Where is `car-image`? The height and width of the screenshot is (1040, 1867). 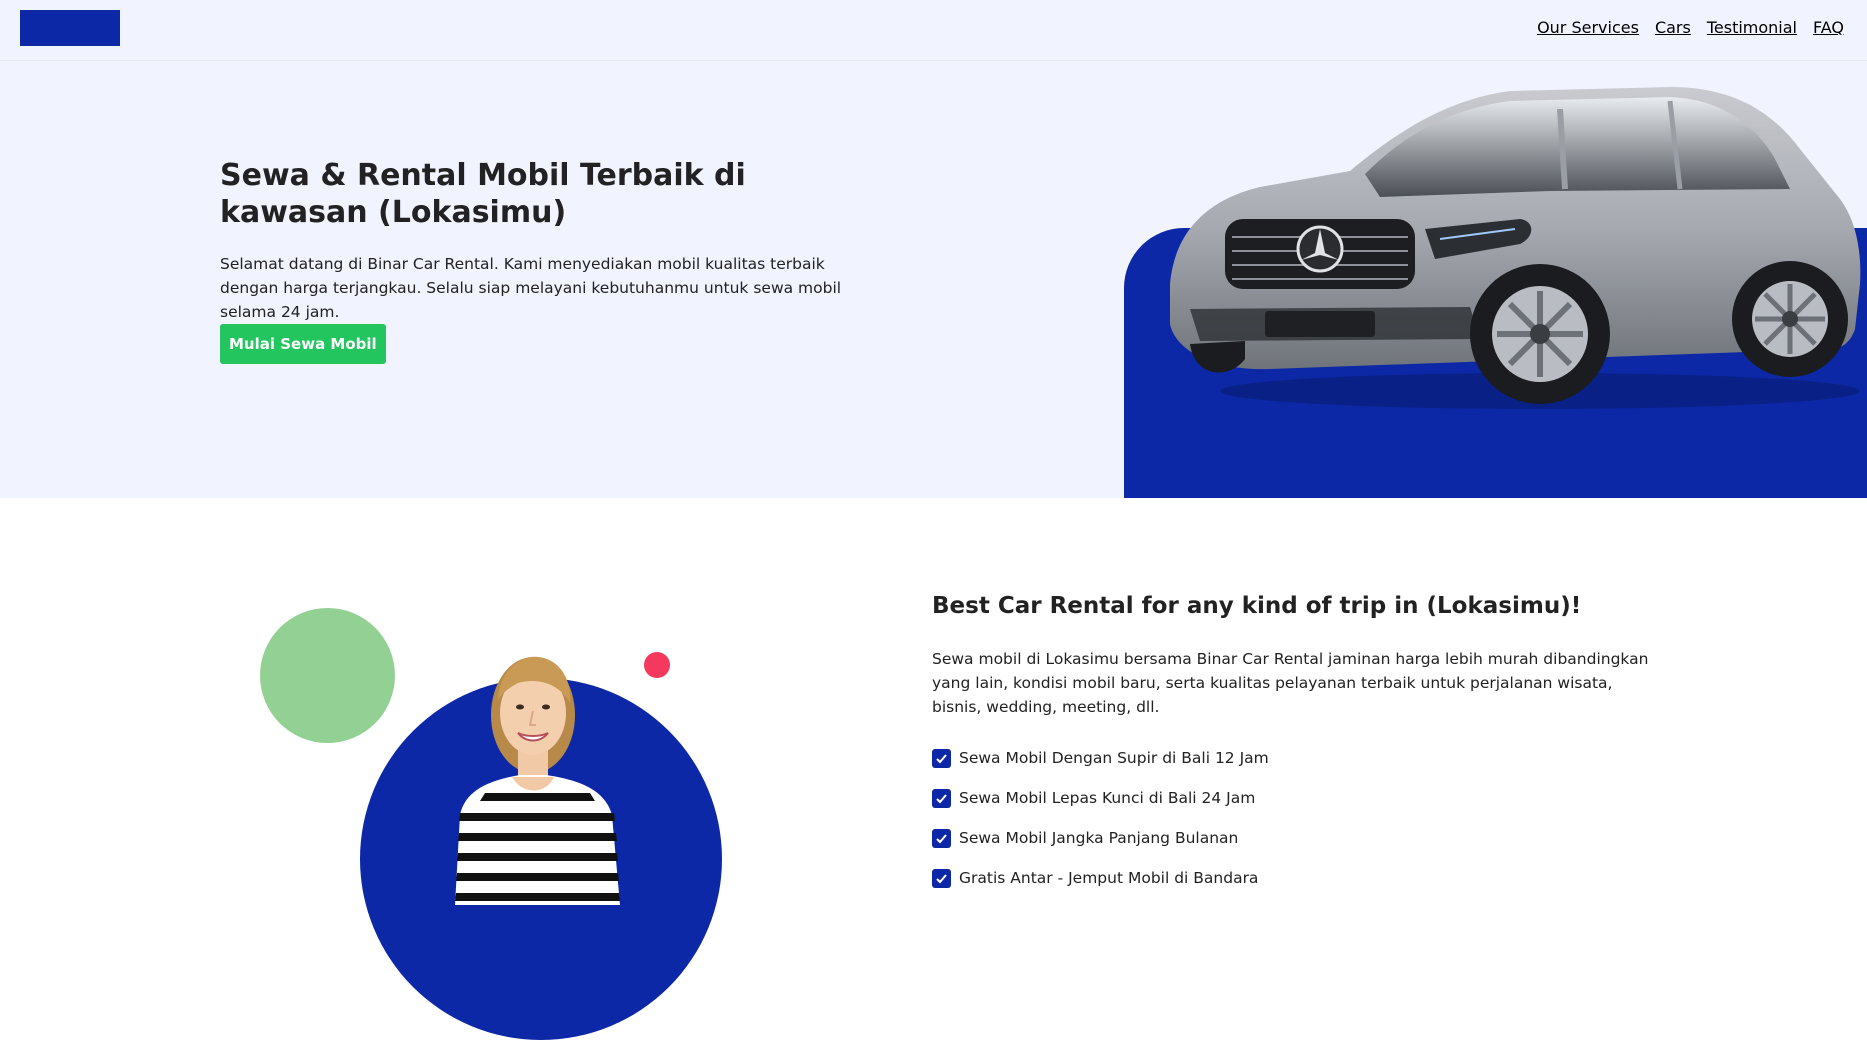 car-image is located at coordinates (1515, 248).